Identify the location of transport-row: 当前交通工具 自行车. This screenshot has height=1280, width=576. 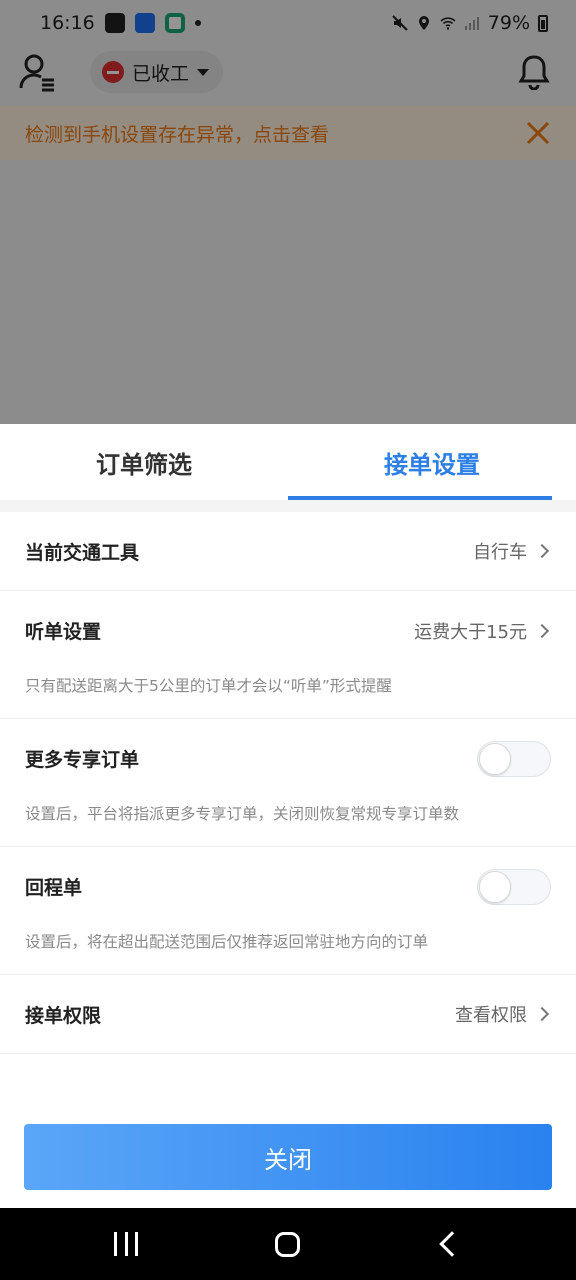
(288, 551).